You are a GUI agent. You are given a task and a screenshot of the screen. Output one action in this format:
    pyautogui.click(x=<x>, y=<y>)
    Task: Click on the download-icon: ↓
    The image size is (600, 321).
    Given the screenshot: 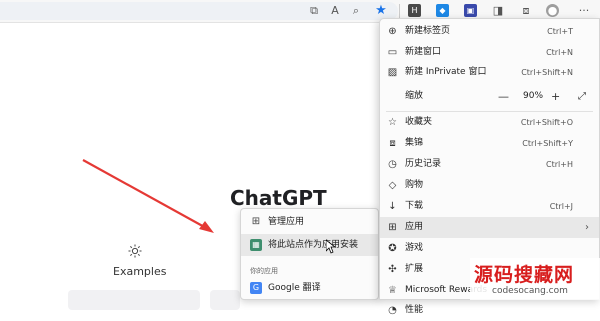 What is the action you would take?
    pyautogui.click(x=392, y=206)
    